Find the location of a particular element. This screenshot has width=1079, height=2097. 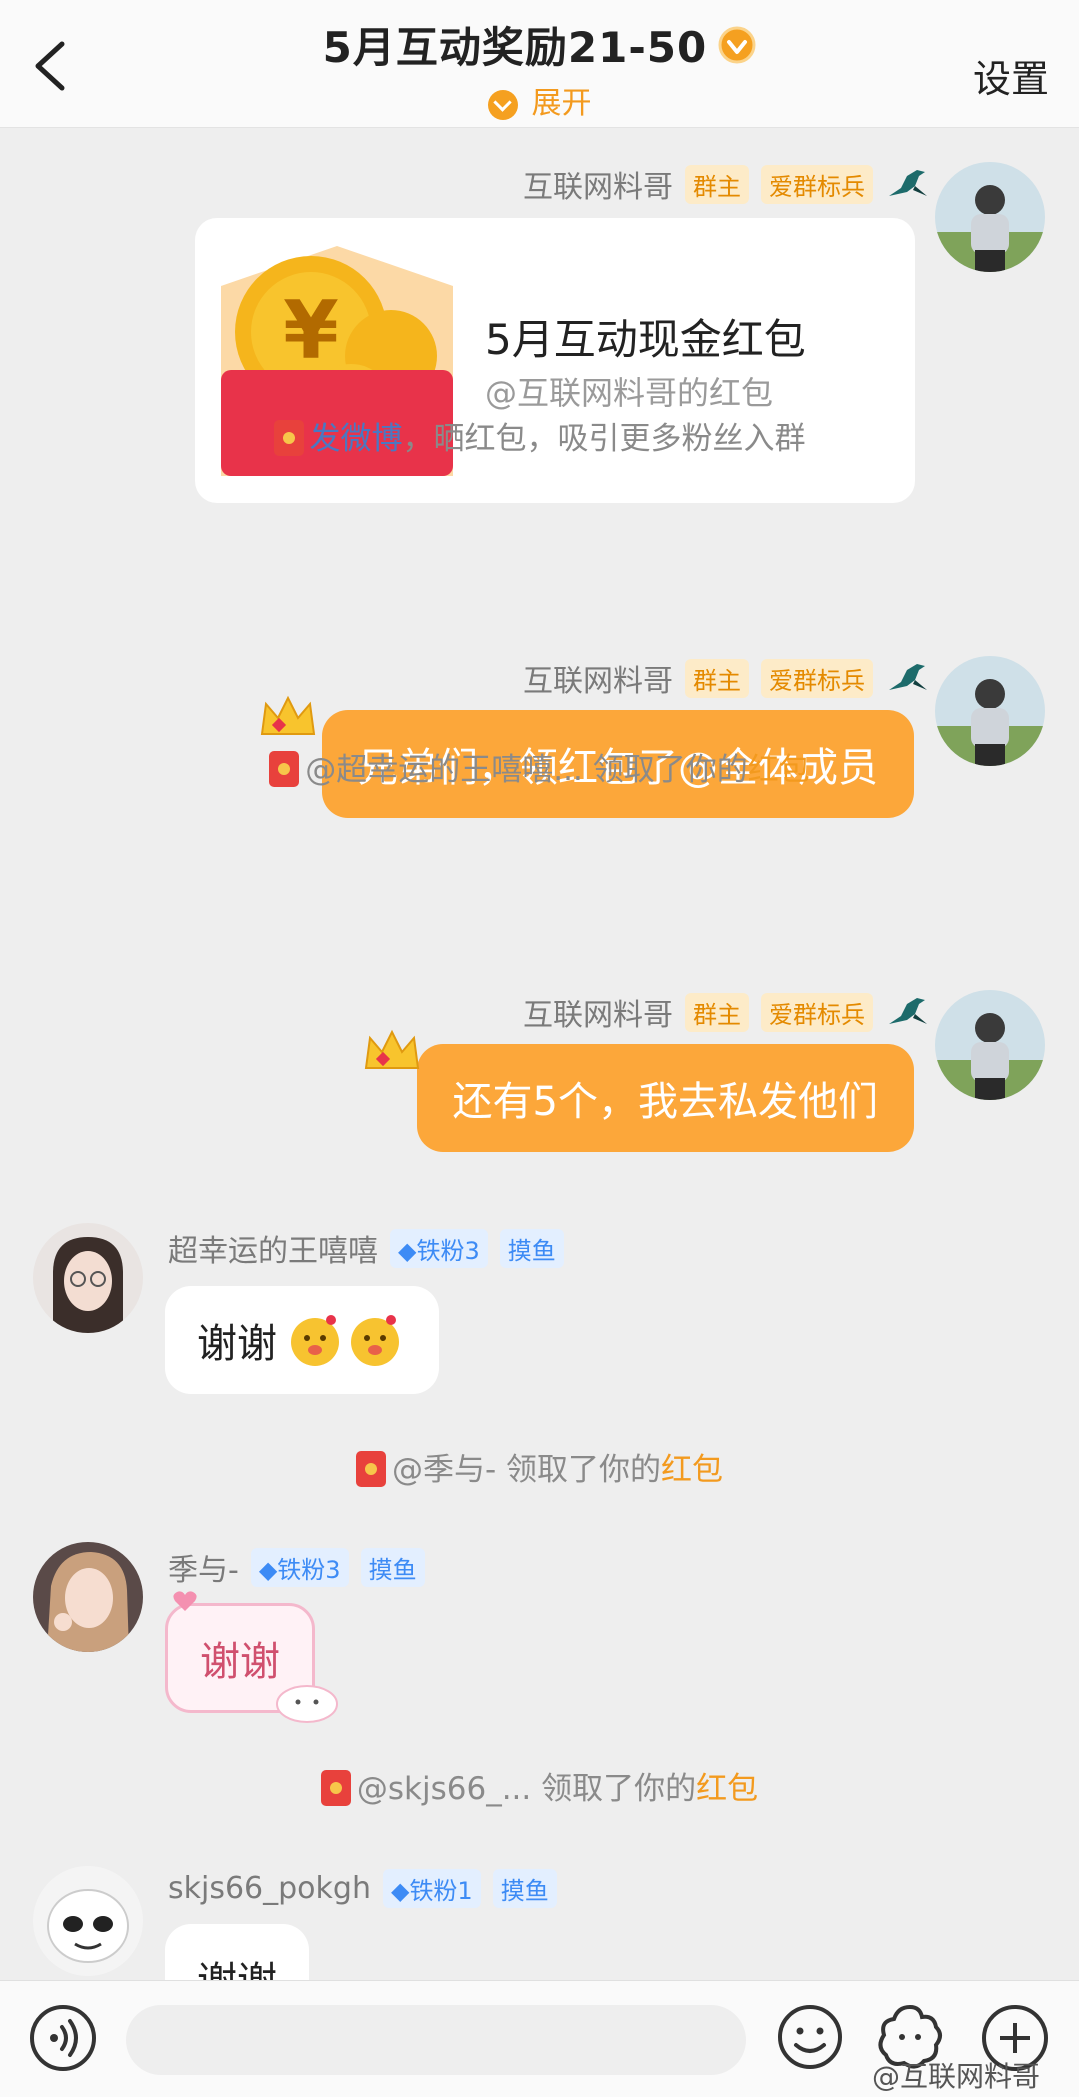

system-notice: @季与- 领取了你的红包 is located at coordinates (539, 1467).